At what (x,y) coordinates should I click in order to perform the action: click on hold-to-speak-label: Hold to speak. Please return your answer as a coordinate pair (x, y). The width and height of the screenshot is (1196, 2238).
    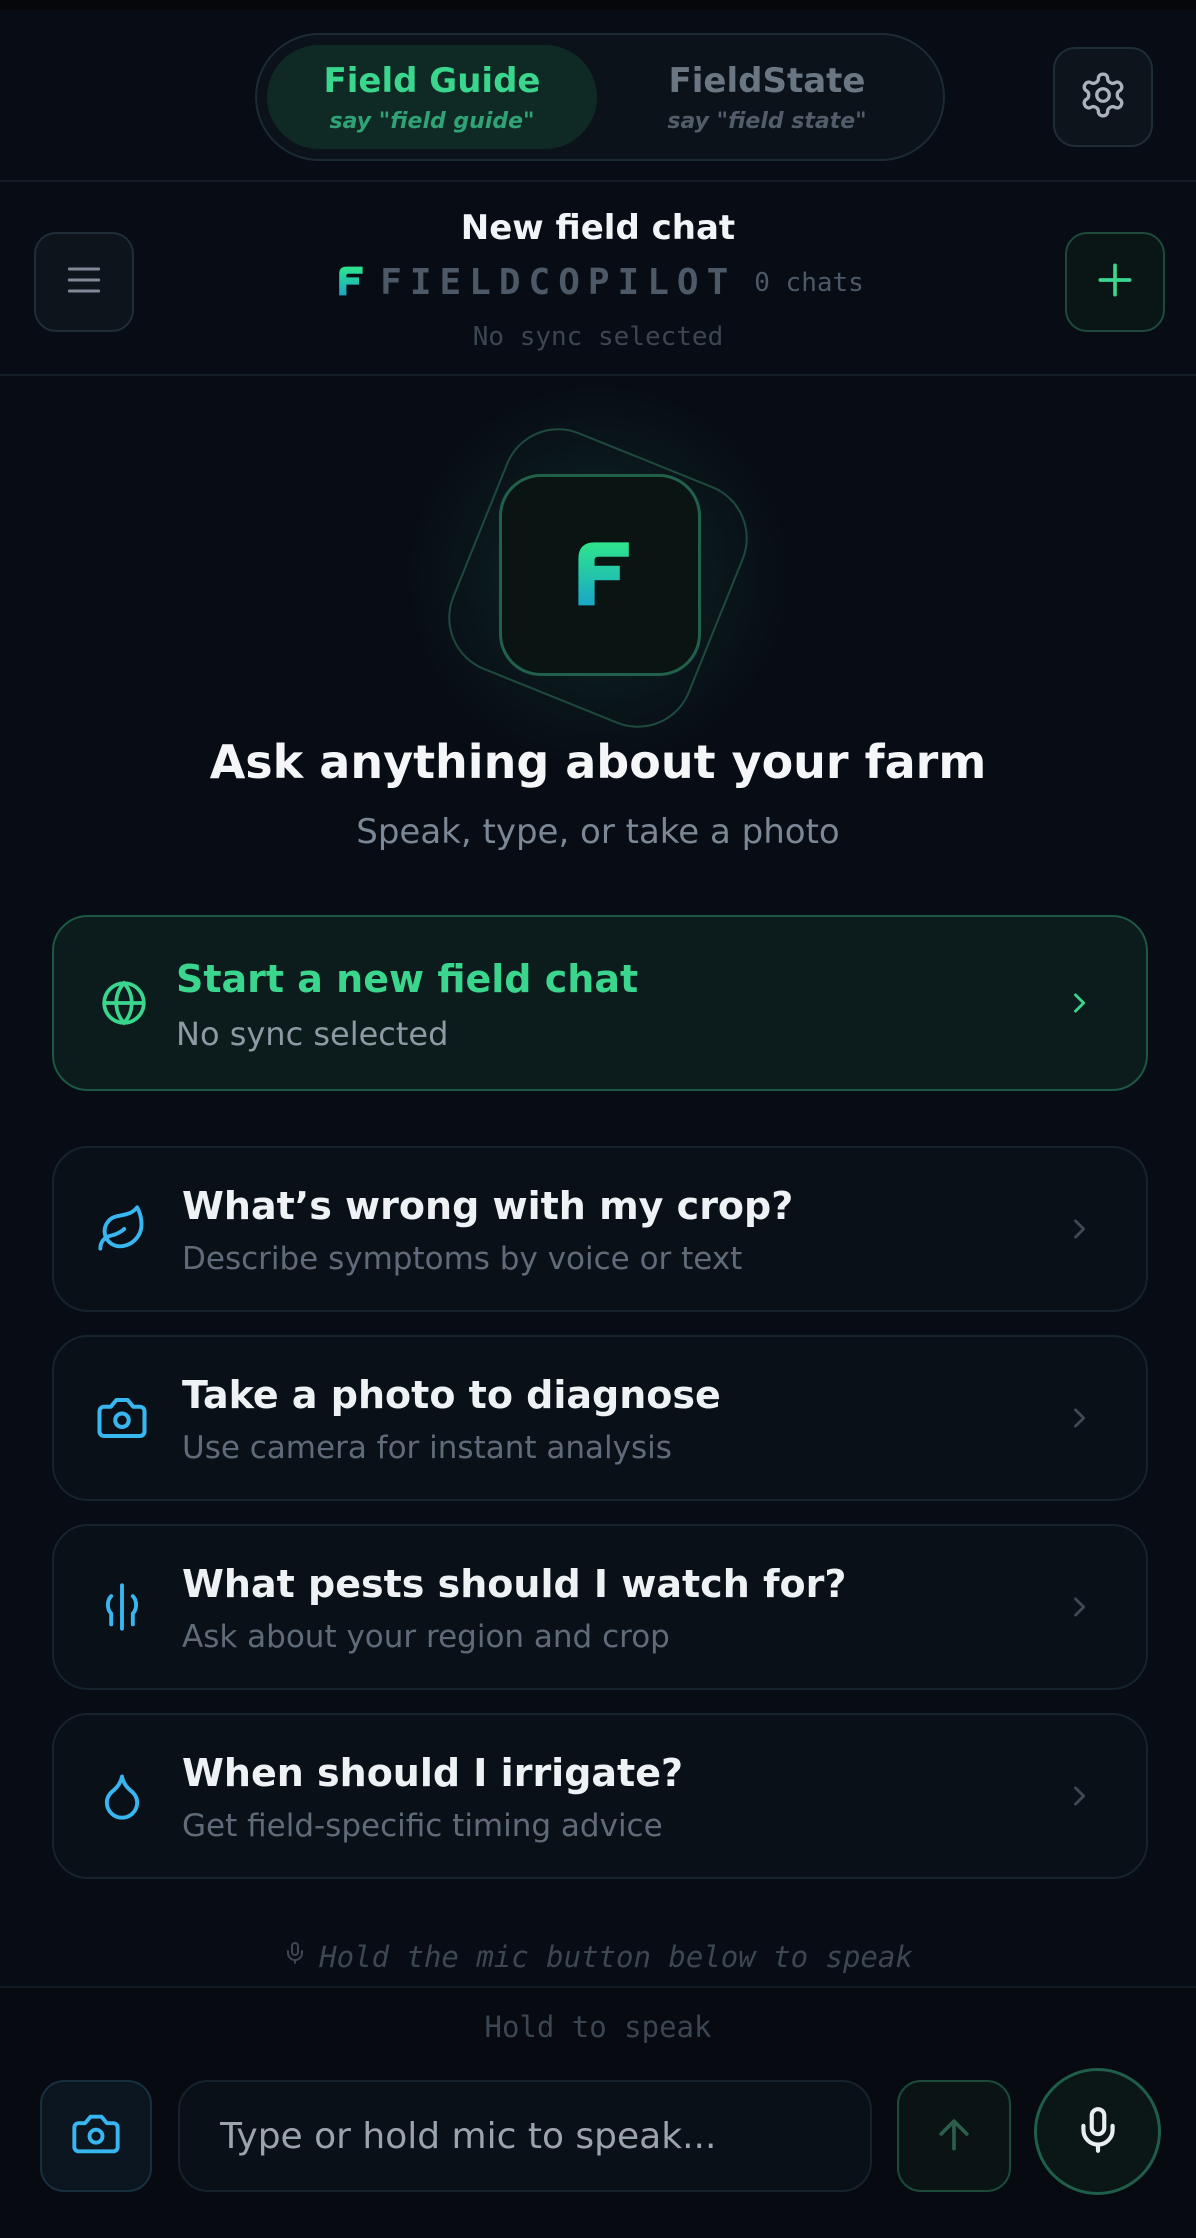
    Looking at the image, I should click on (598, 2027).